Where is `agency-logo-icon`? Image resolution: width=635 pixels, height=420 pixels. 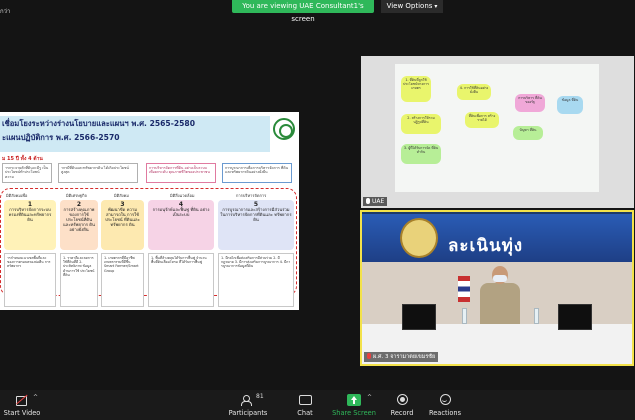
agency-logo-icon is located at coordinates (284, 129).